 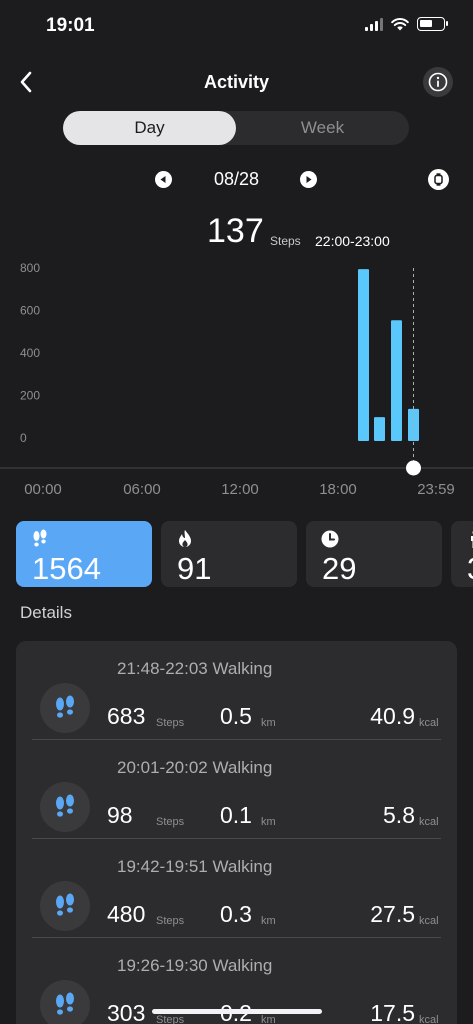 What do you see at coordinates (43, 489) in the screenshot?
I see `x-tick-label: 00:00` at bounding box center [43, 489].